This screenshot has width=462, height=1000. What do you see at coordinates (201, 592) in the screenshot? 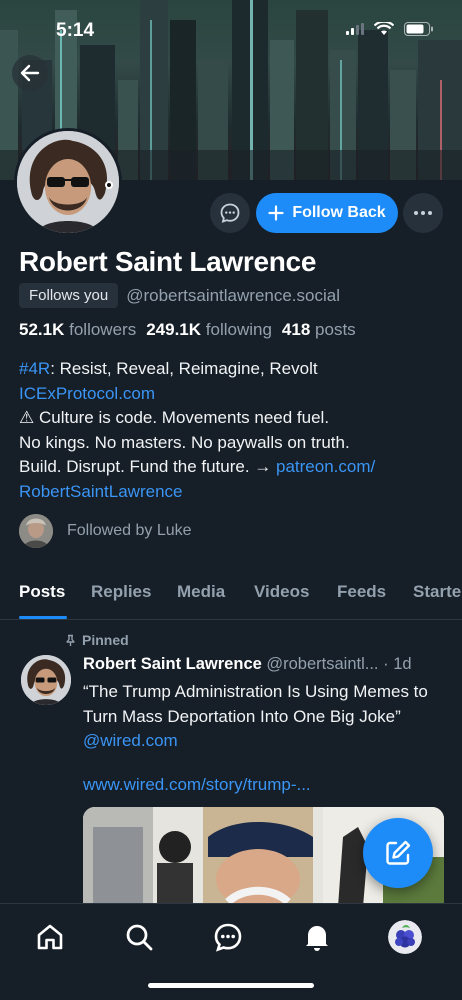
I see `tab-media: Media` at bounding box center [201, 592].